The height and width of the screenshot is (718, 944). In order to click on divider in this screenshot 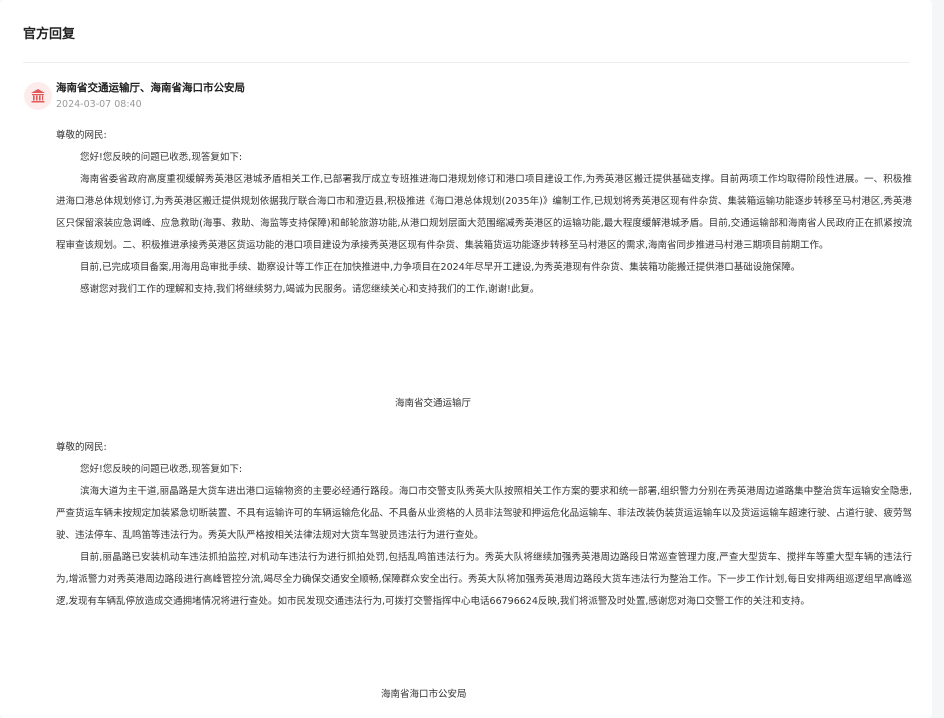, I will do `click(466, 62)`.